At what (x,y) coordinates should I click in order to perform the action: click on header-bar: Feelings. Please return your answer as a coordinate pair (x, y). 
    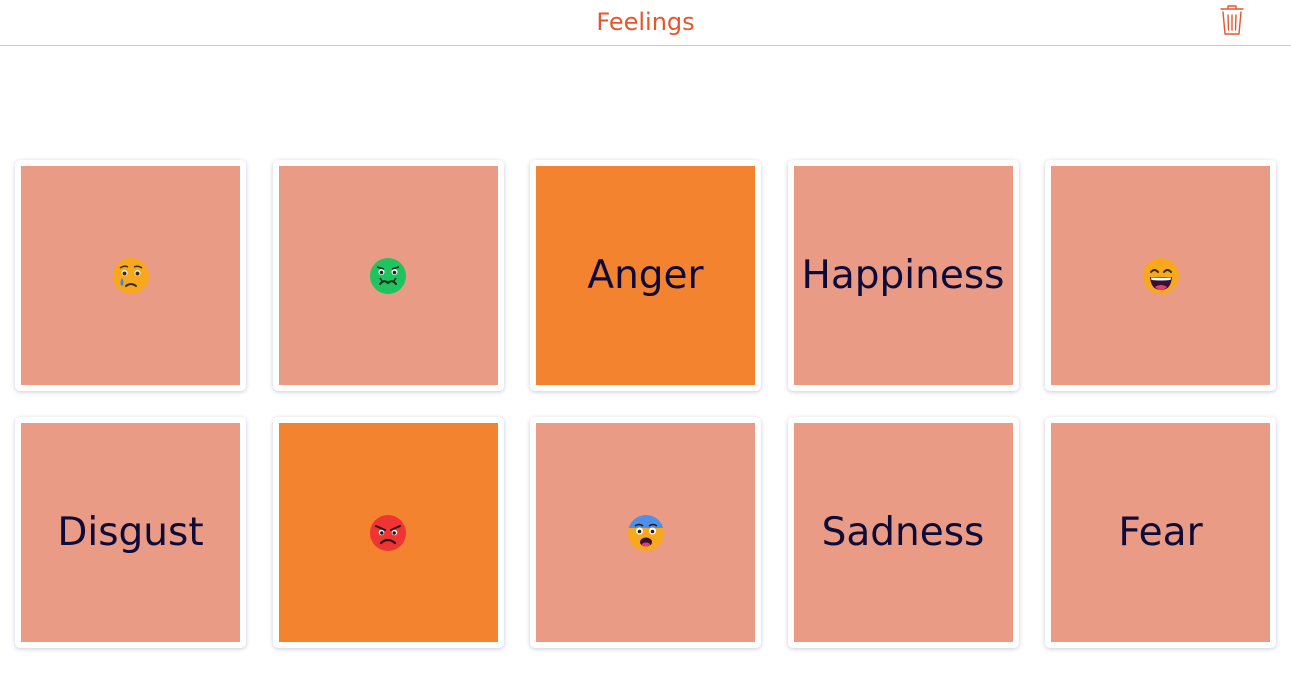
    Looking at the image, I should click on (645, 23).